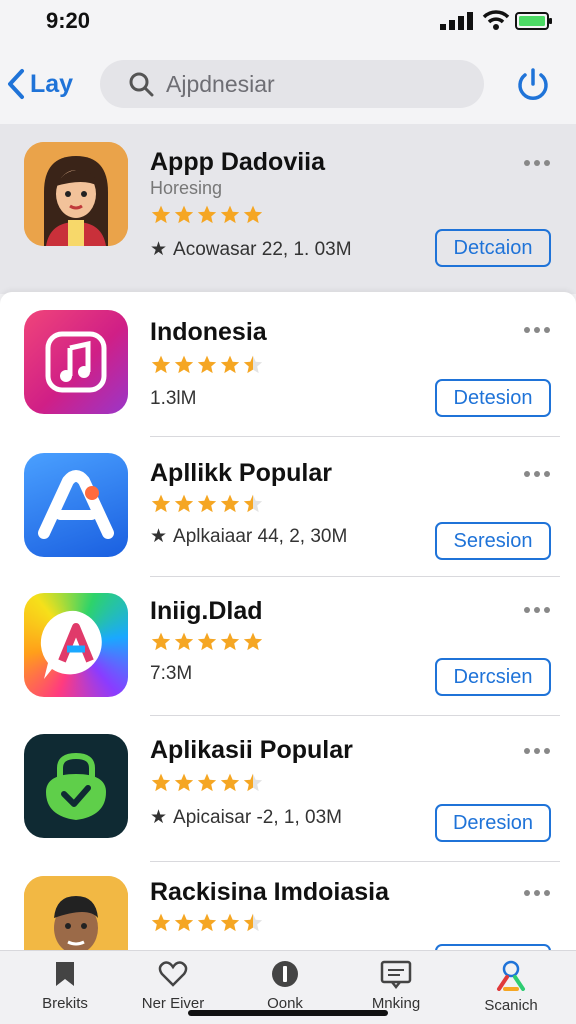 The height and width of the screenshot is (1024, 576). Describe the element at coordinates (533, 85) in the screenshot. I see `power-icon` at that location.